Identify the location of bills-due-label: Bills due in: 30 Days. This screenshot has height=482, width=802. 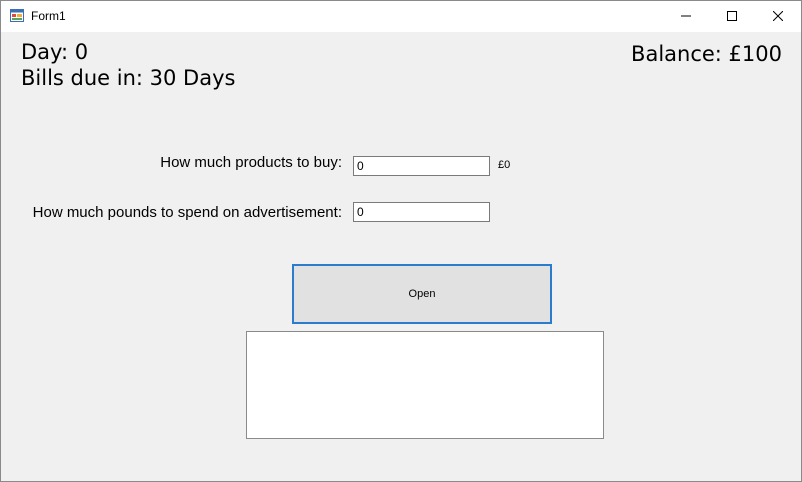
(128, 78).